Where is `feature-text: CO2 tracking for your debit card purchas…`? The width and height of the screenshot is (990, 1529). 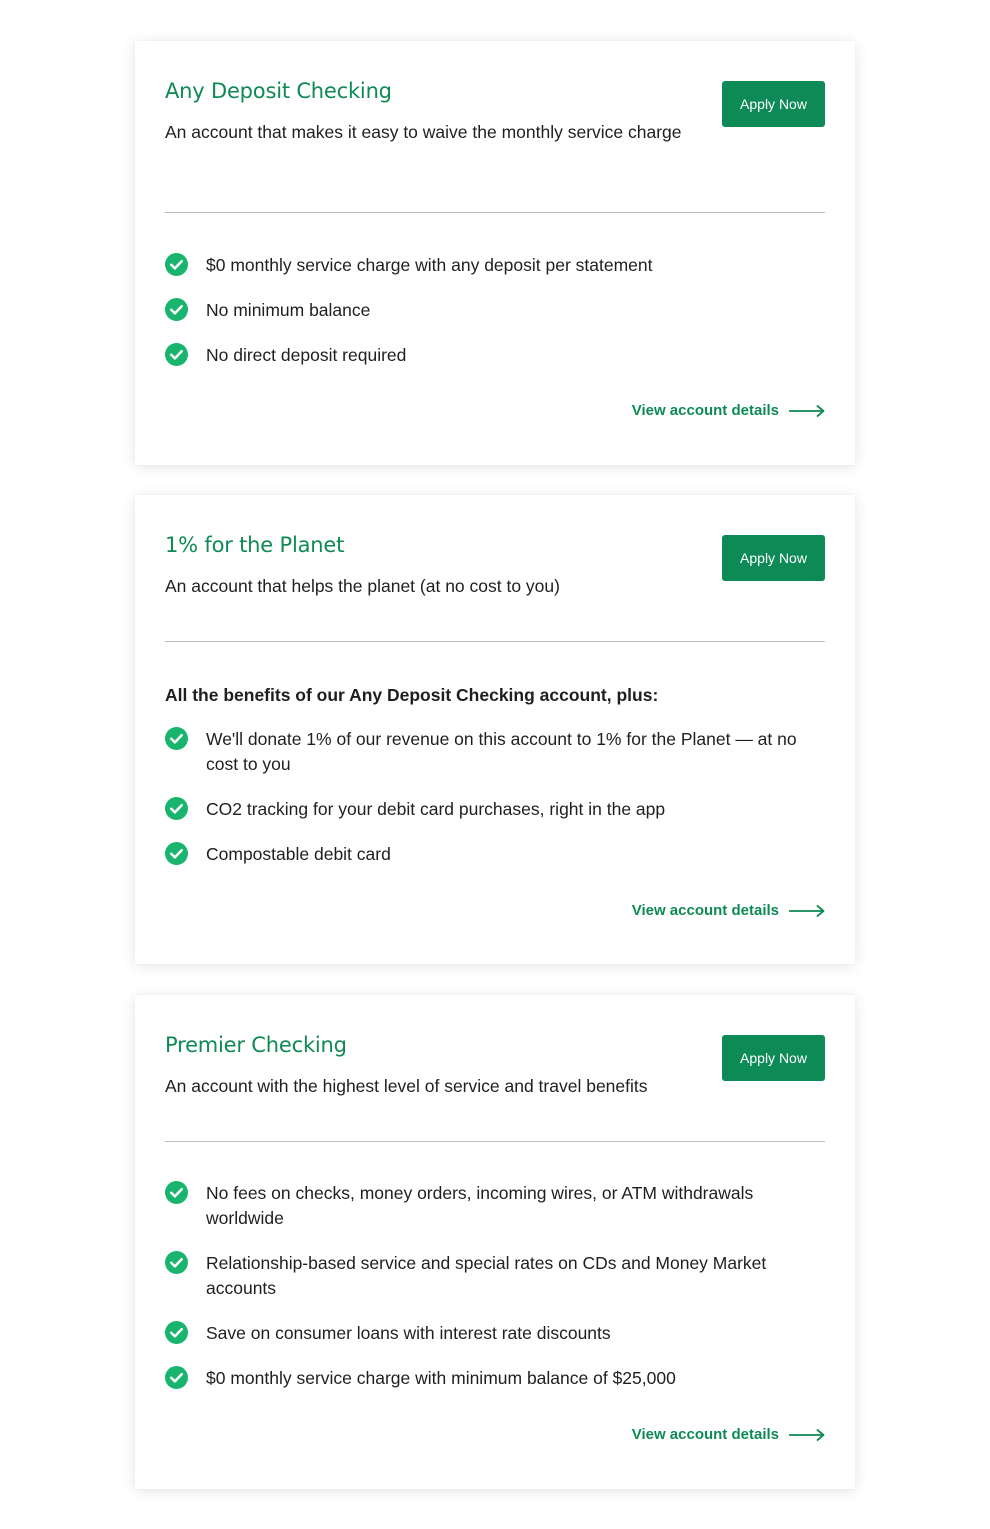
feature-text: CO2 tracking for your debit card purchas… is located at coordinates (436, 809).